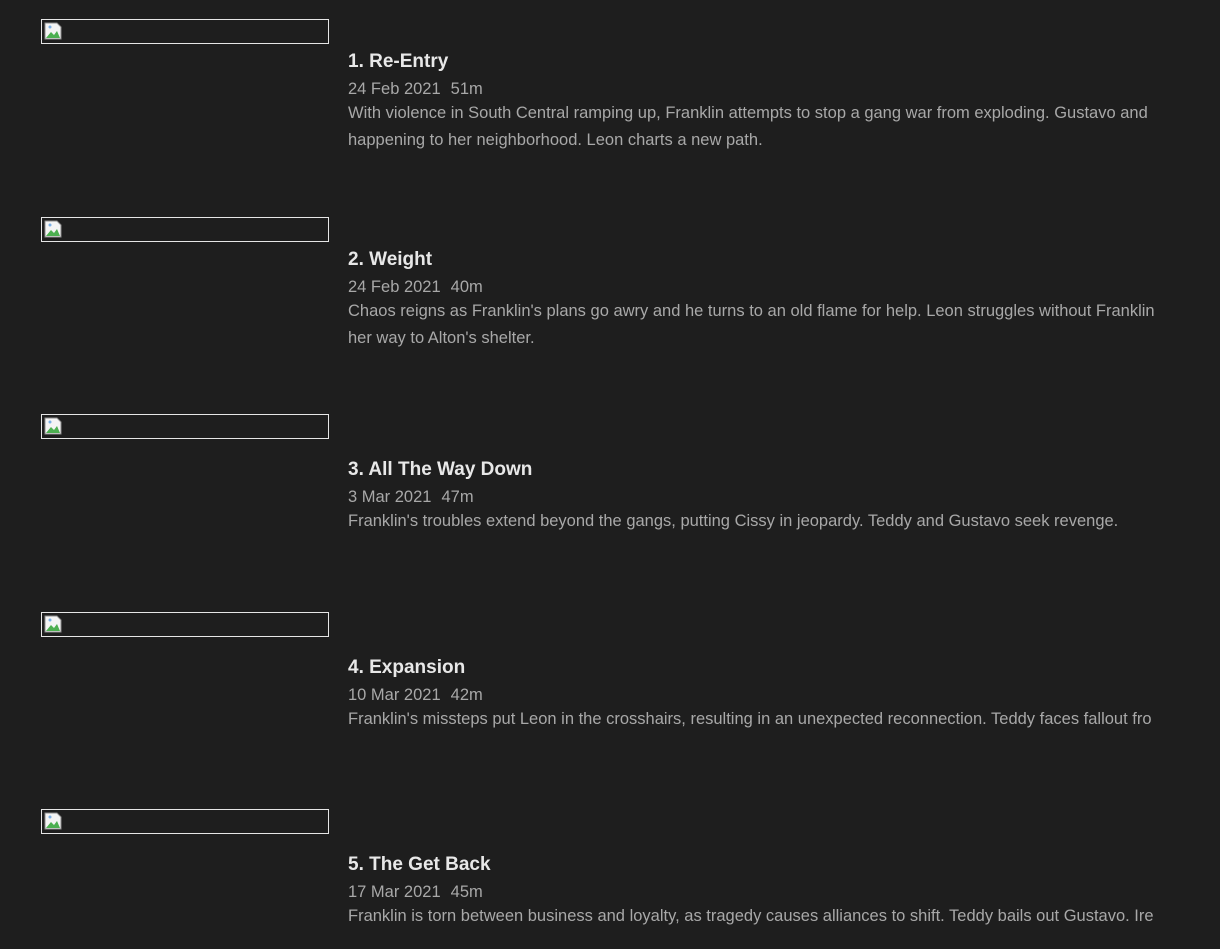  Describe the element at coordinates (394, 892) in the screenshot. I see `episode-date: 17 Mar 2021` at that location.